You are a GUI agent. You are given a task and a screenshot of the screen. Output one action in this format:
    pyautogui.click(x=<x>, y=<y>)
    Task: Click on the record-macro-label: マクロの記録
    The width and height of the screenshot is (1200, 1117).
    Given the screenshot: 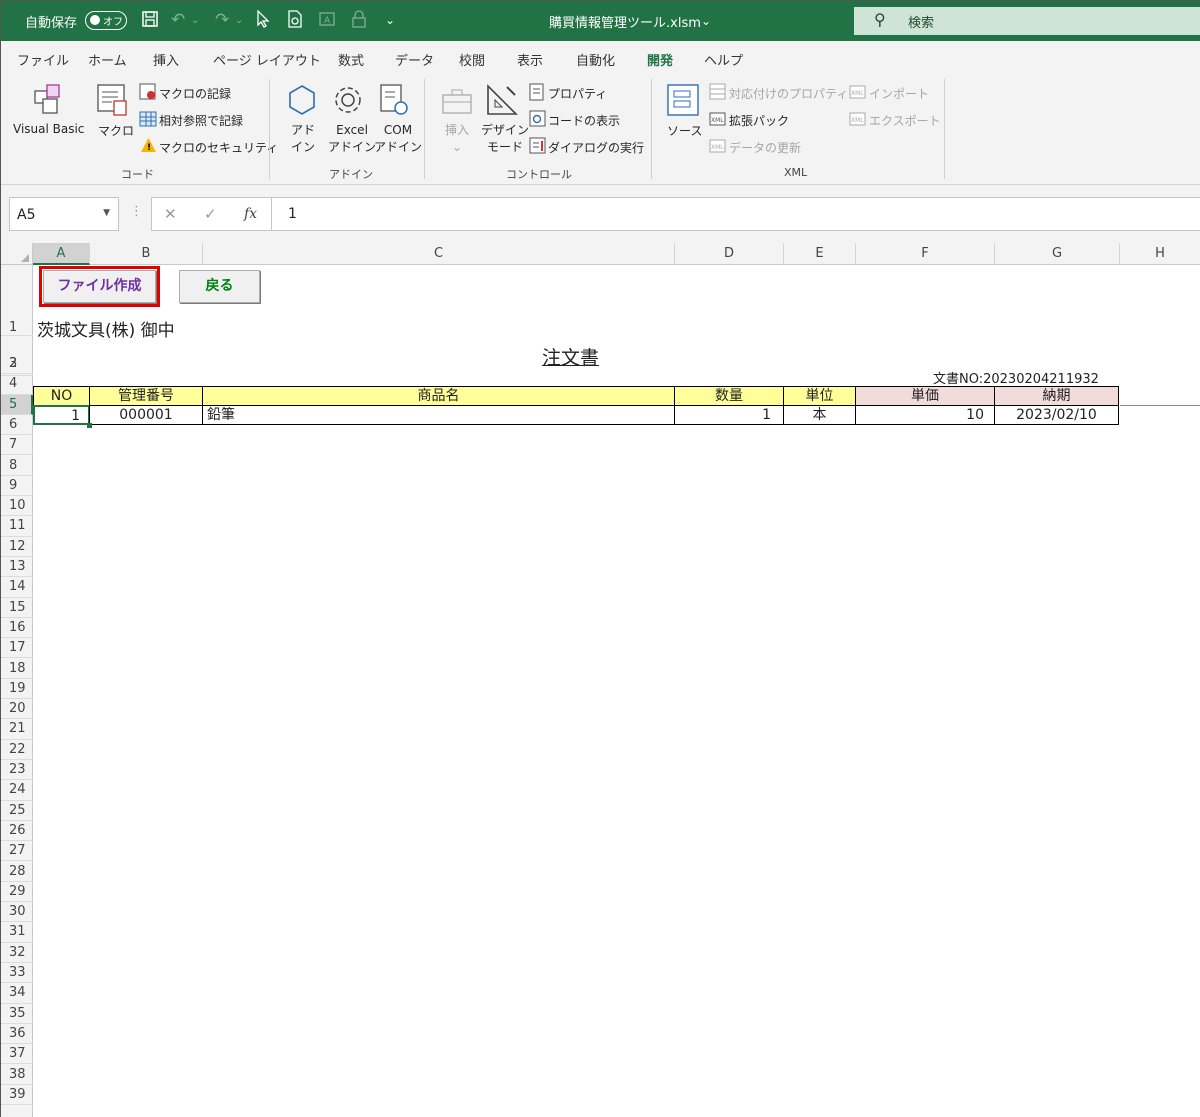 What is the action you would take?
    pyautogui.click(x=195, y=93)
    